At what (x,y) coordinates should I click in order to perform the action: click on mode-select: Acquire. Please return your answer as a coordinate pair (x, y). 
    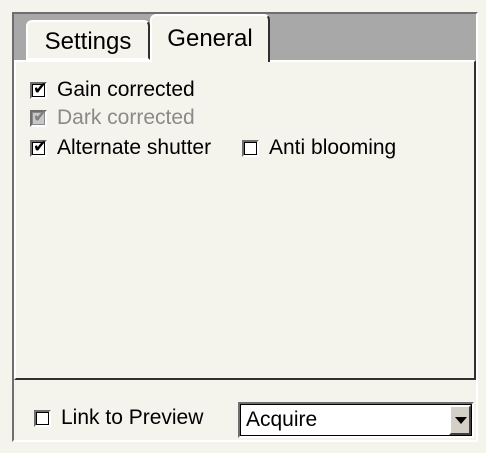
    Looking at the image, I should click on (356, 420).